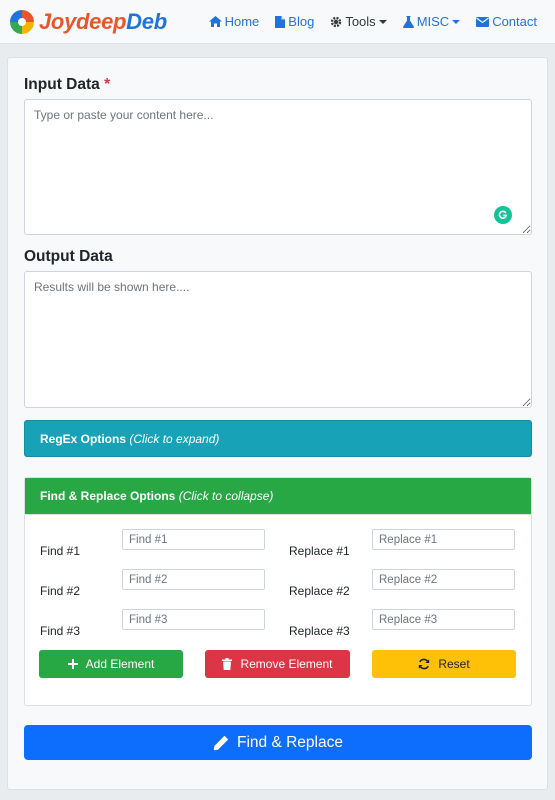 This screenshot has height=800, width=555. Describe the element at coordinates (107, 84) in the screenshot. I see `required-mark: *` at that location.